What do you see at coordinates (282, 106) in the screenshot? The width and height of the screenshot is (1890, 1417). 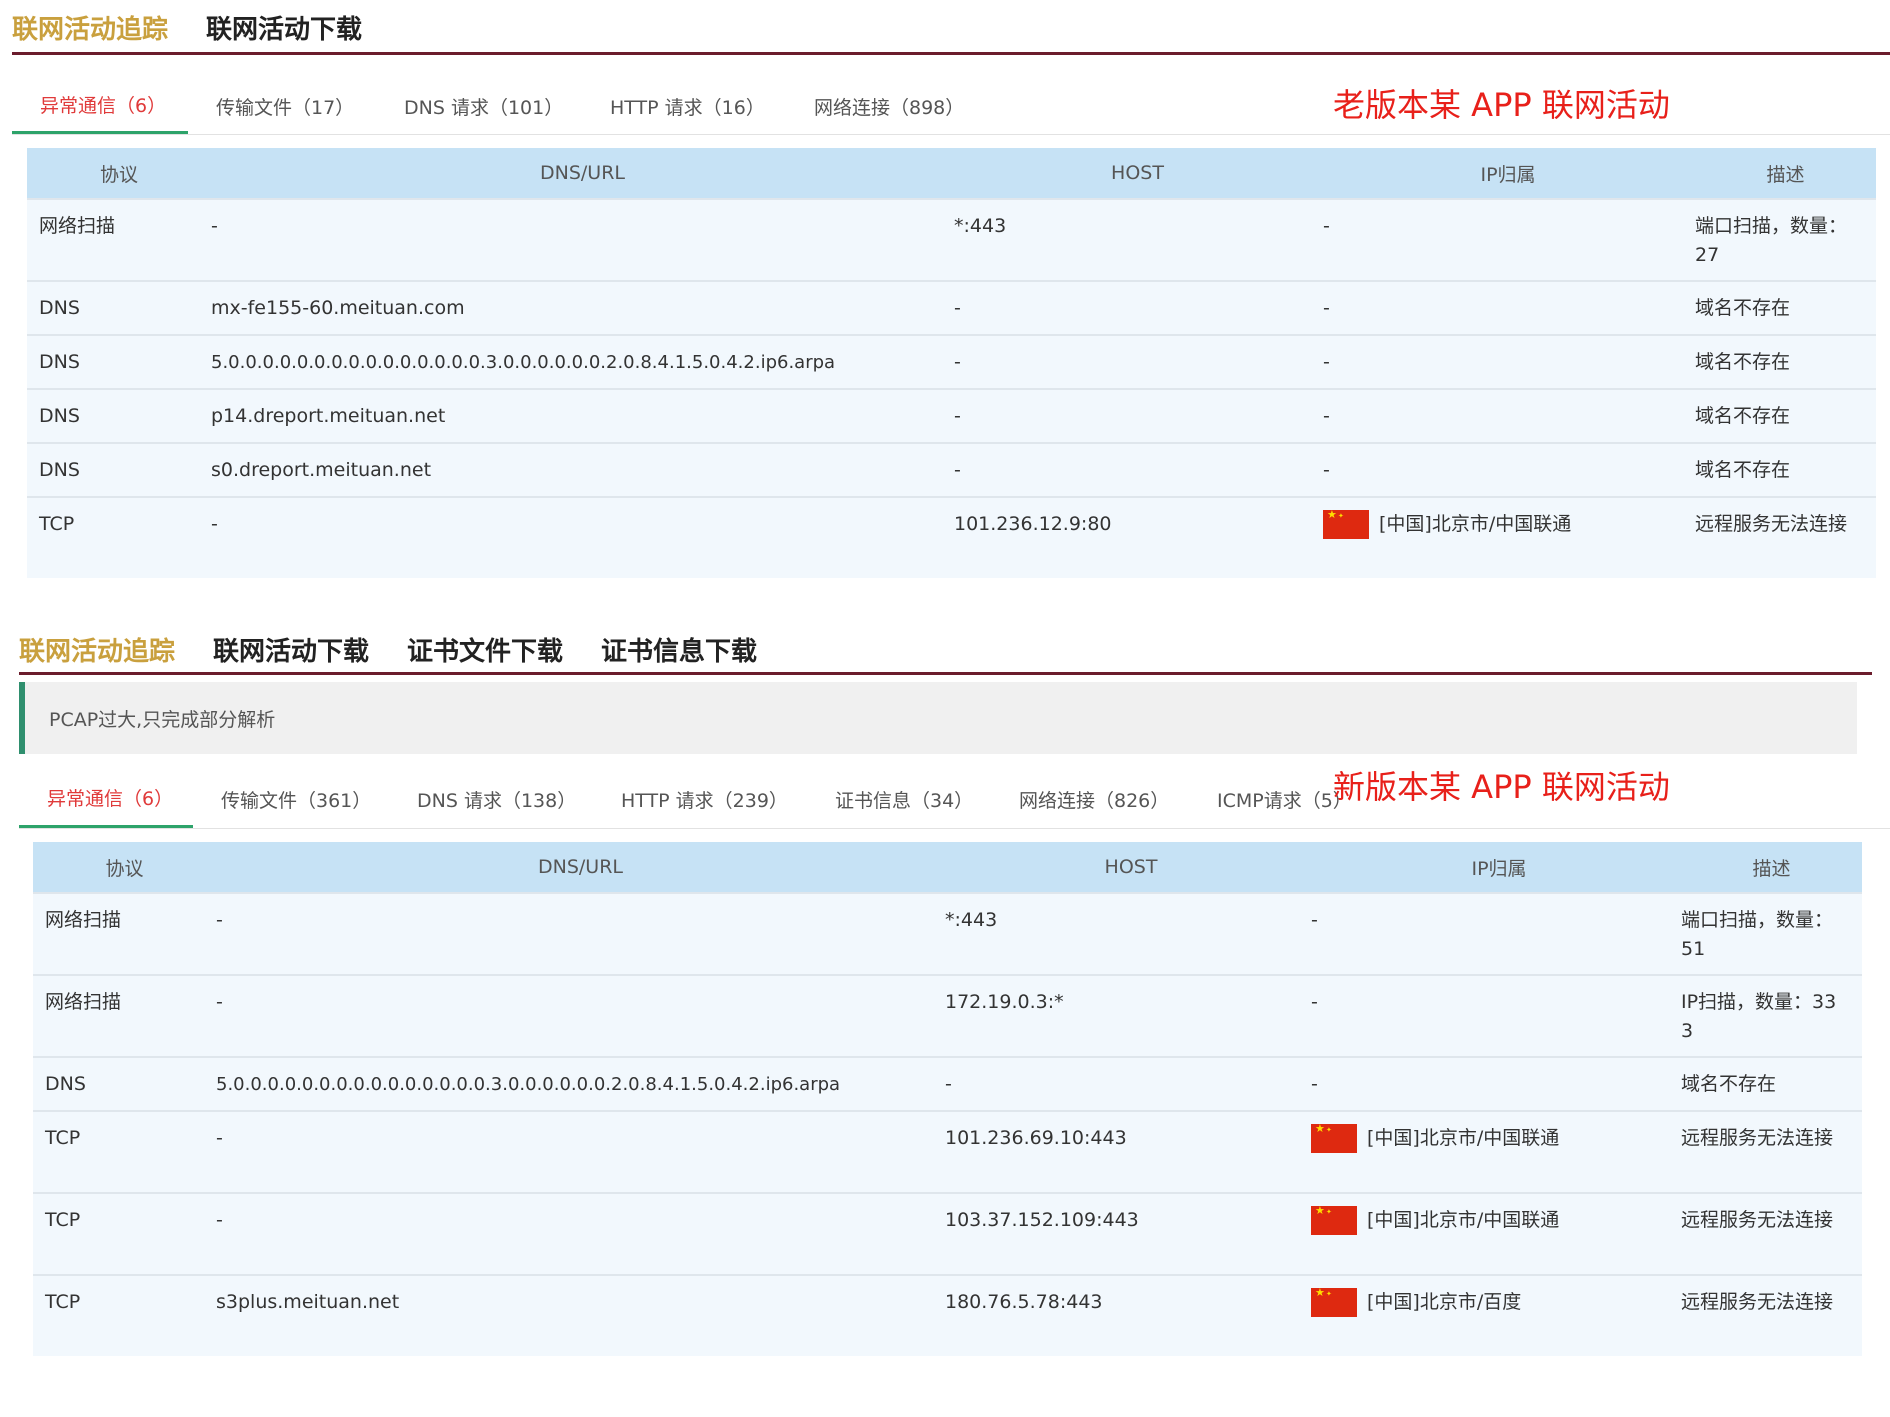 I see `old-tab-files: 传输文件（17）` at bounding box center [282, 106].